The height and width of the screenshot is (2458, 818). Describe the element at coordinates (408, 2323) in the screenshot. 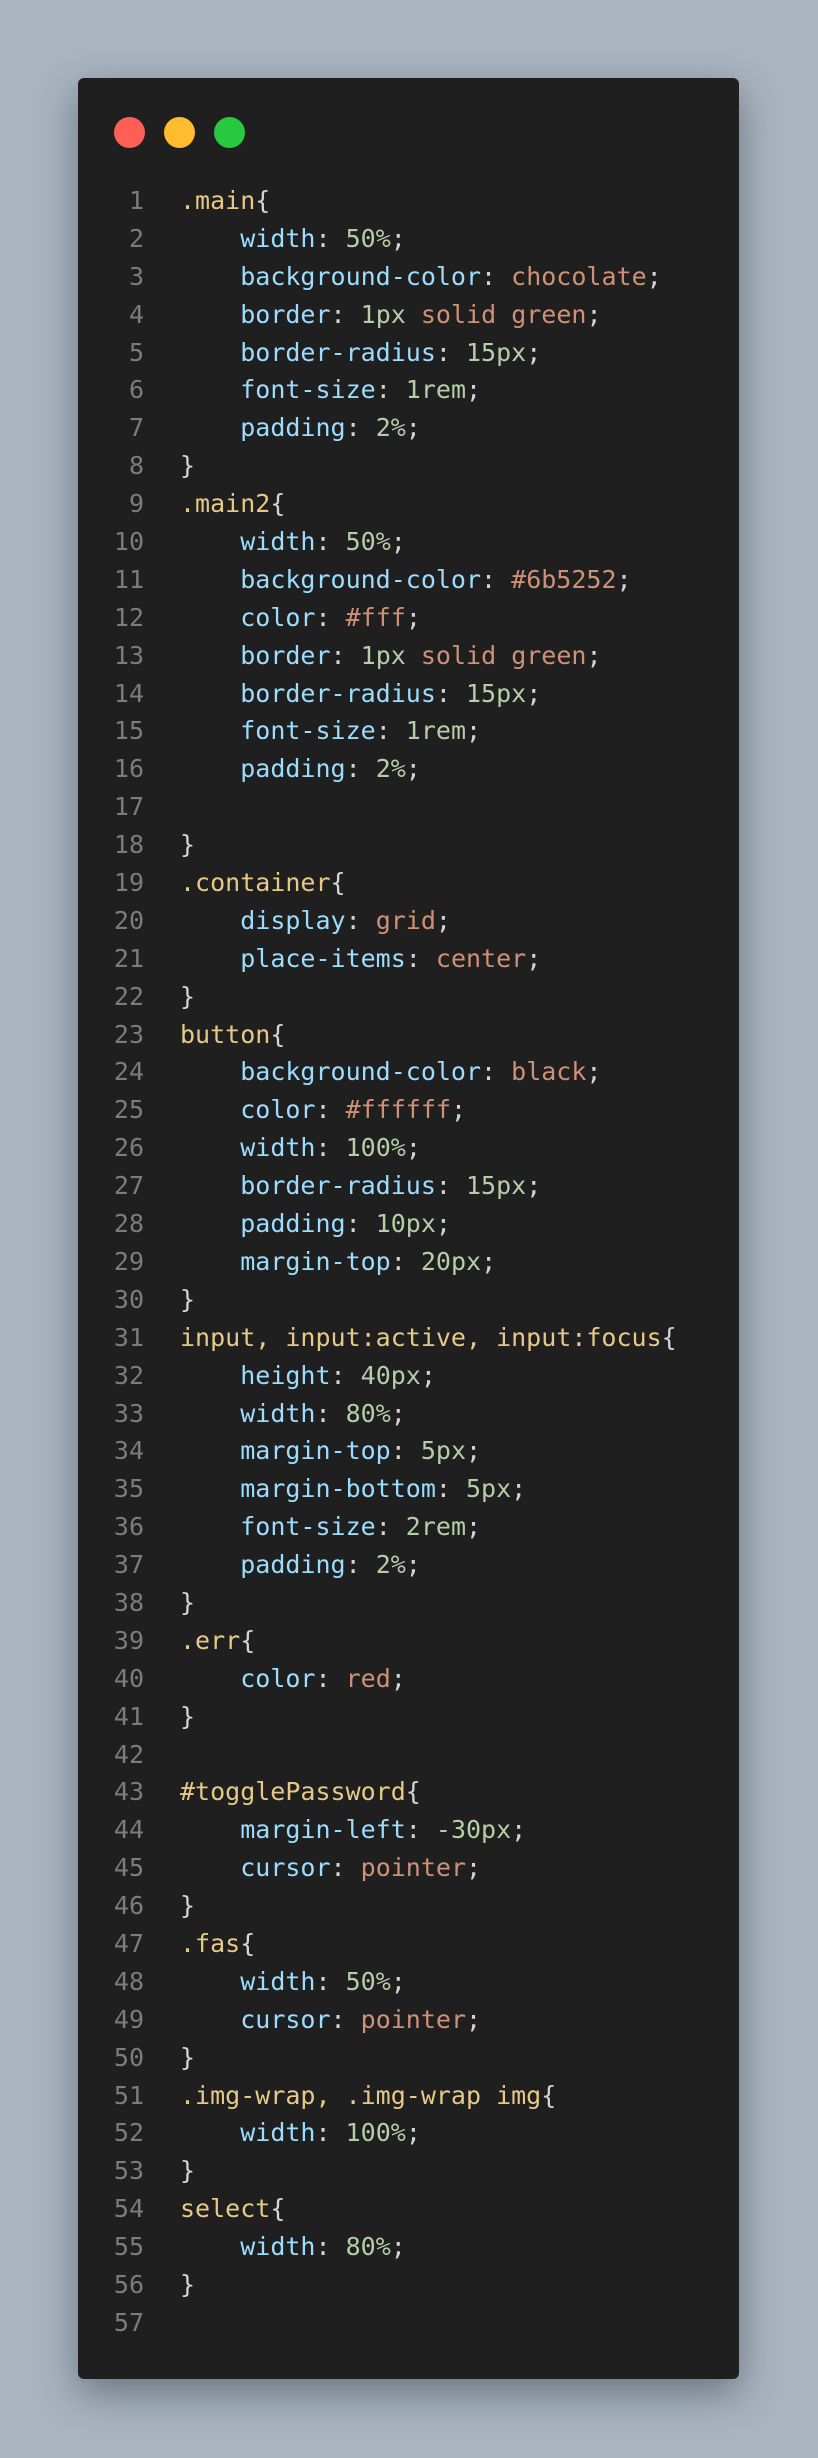

I see `code-line: 57` at that location.